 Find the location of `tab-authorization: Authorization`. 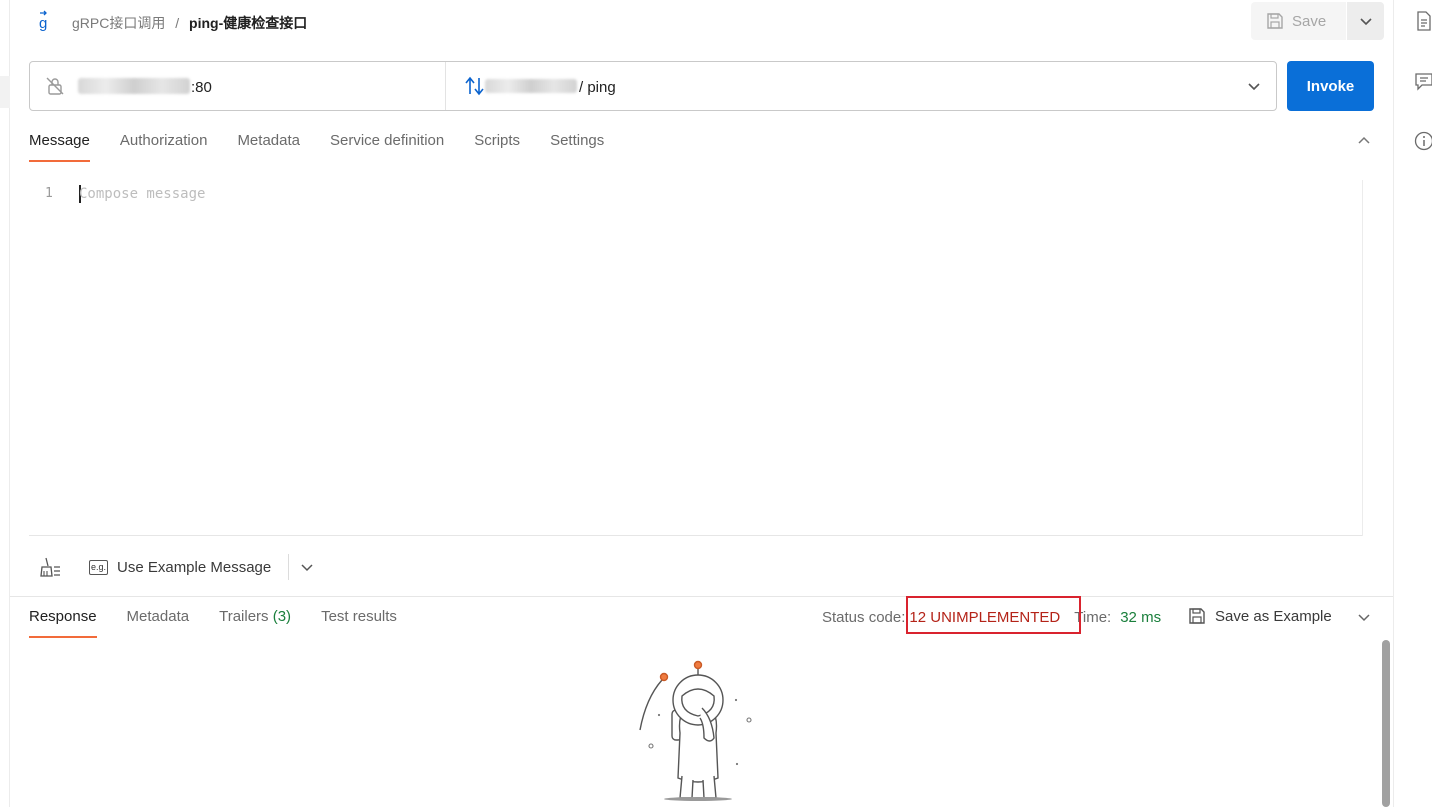

tab-authorization: Authorization is located at coordinates (164, 146).